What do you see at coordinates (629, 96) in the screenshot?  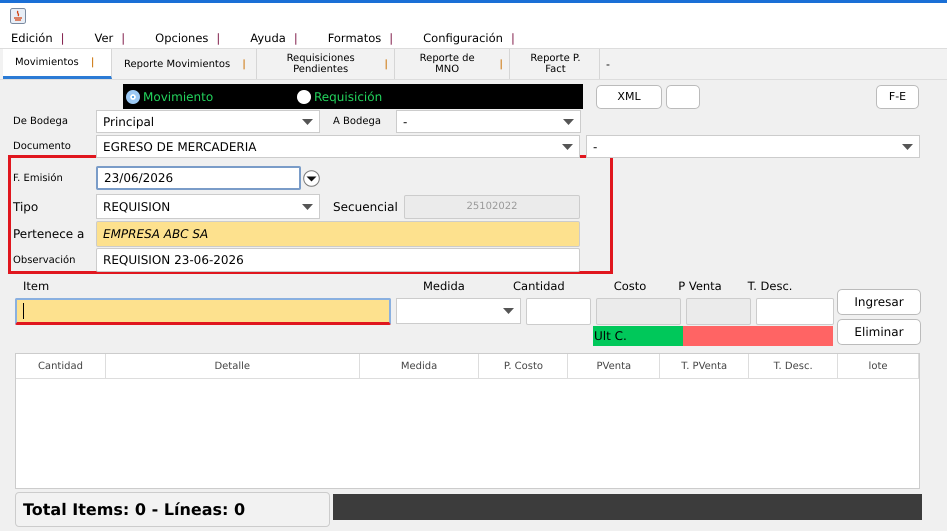 I see `xml-button: XML` at bounding box center [629, 96].